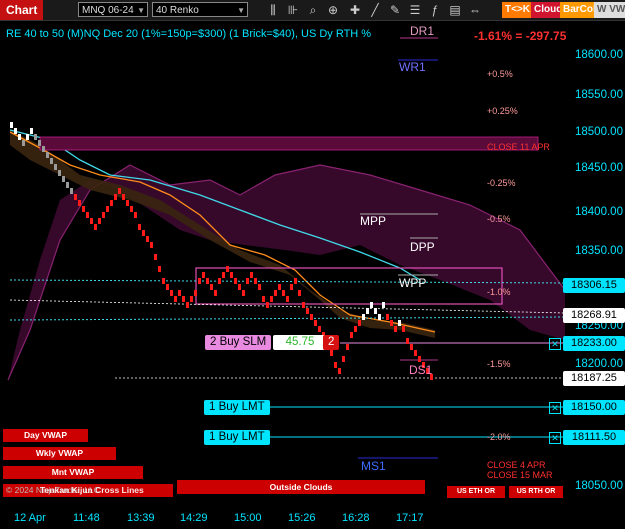 This screenshot has width=625, height=529. Describe the element at coordinates (499, 219) in the screenshot. I see `pct-level-minus-05: -0.5%` at that location.